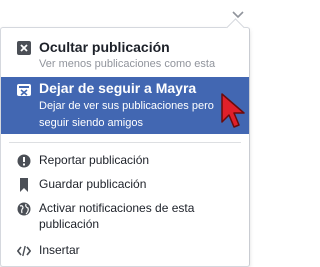  Describe the element at coordinates (117, 208) in the screenshot. I see `notifications-label-line1: Activar notificaciones de esta` at that location.